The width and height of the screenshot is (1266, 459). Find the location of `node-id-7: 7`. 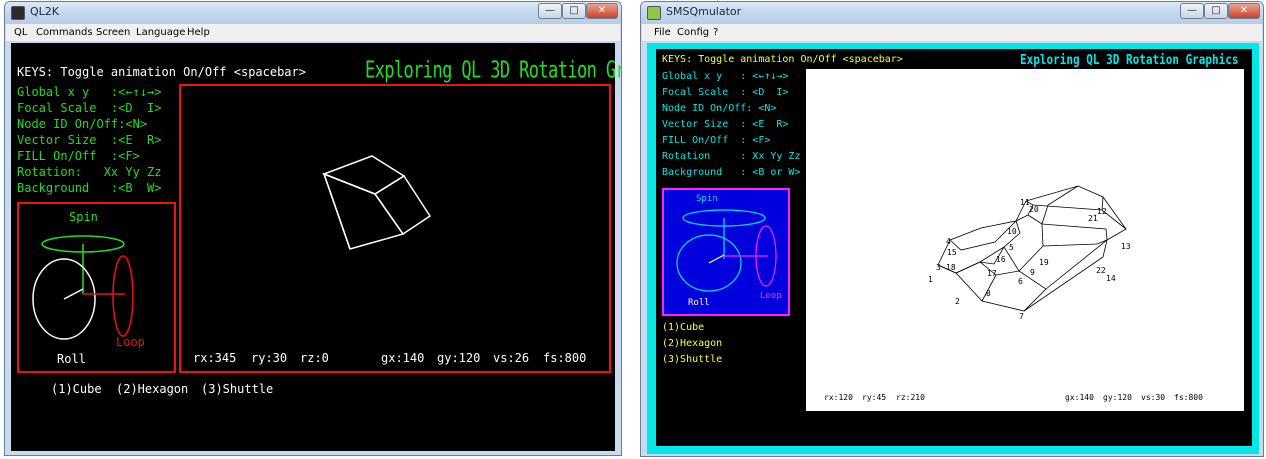

node-id-7: 7 is located at coordinates (1021, 316).